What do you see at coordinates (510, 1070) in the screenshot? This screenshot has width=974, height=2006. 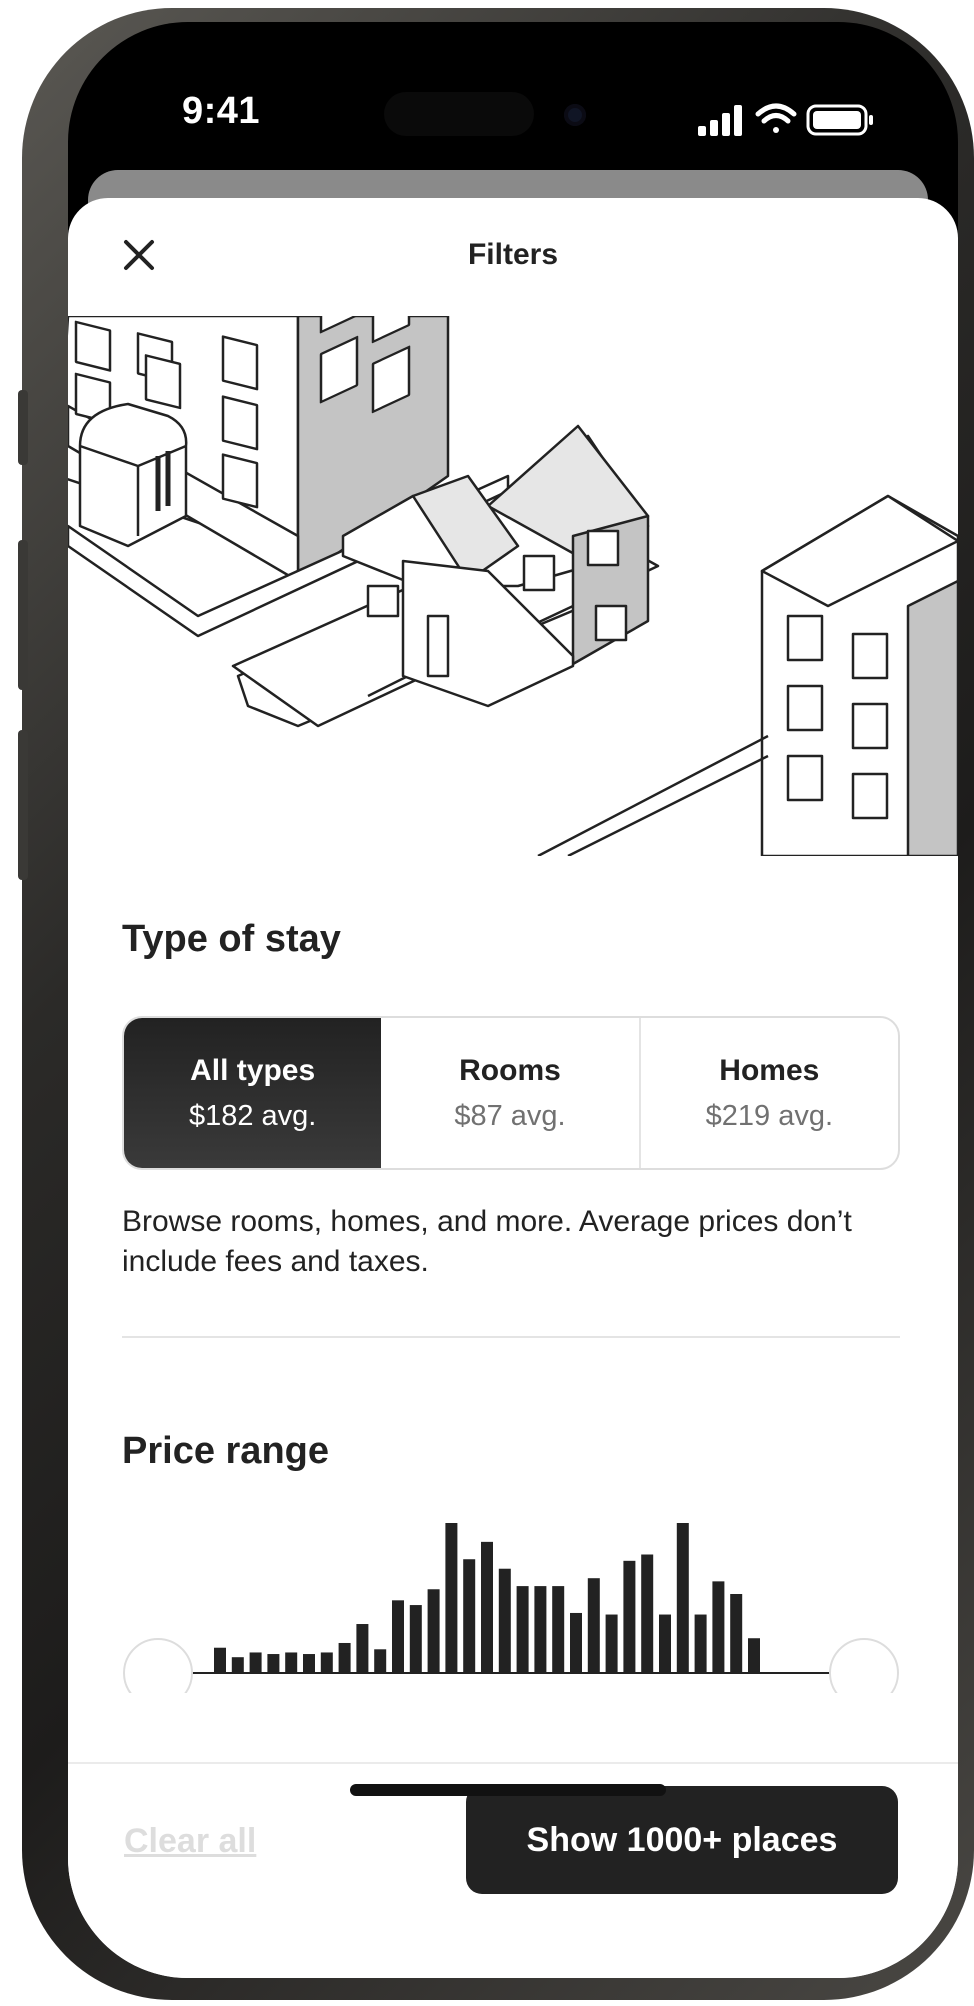 I see `stay-type-label: Rooms` at bounding box center [510, 1070].